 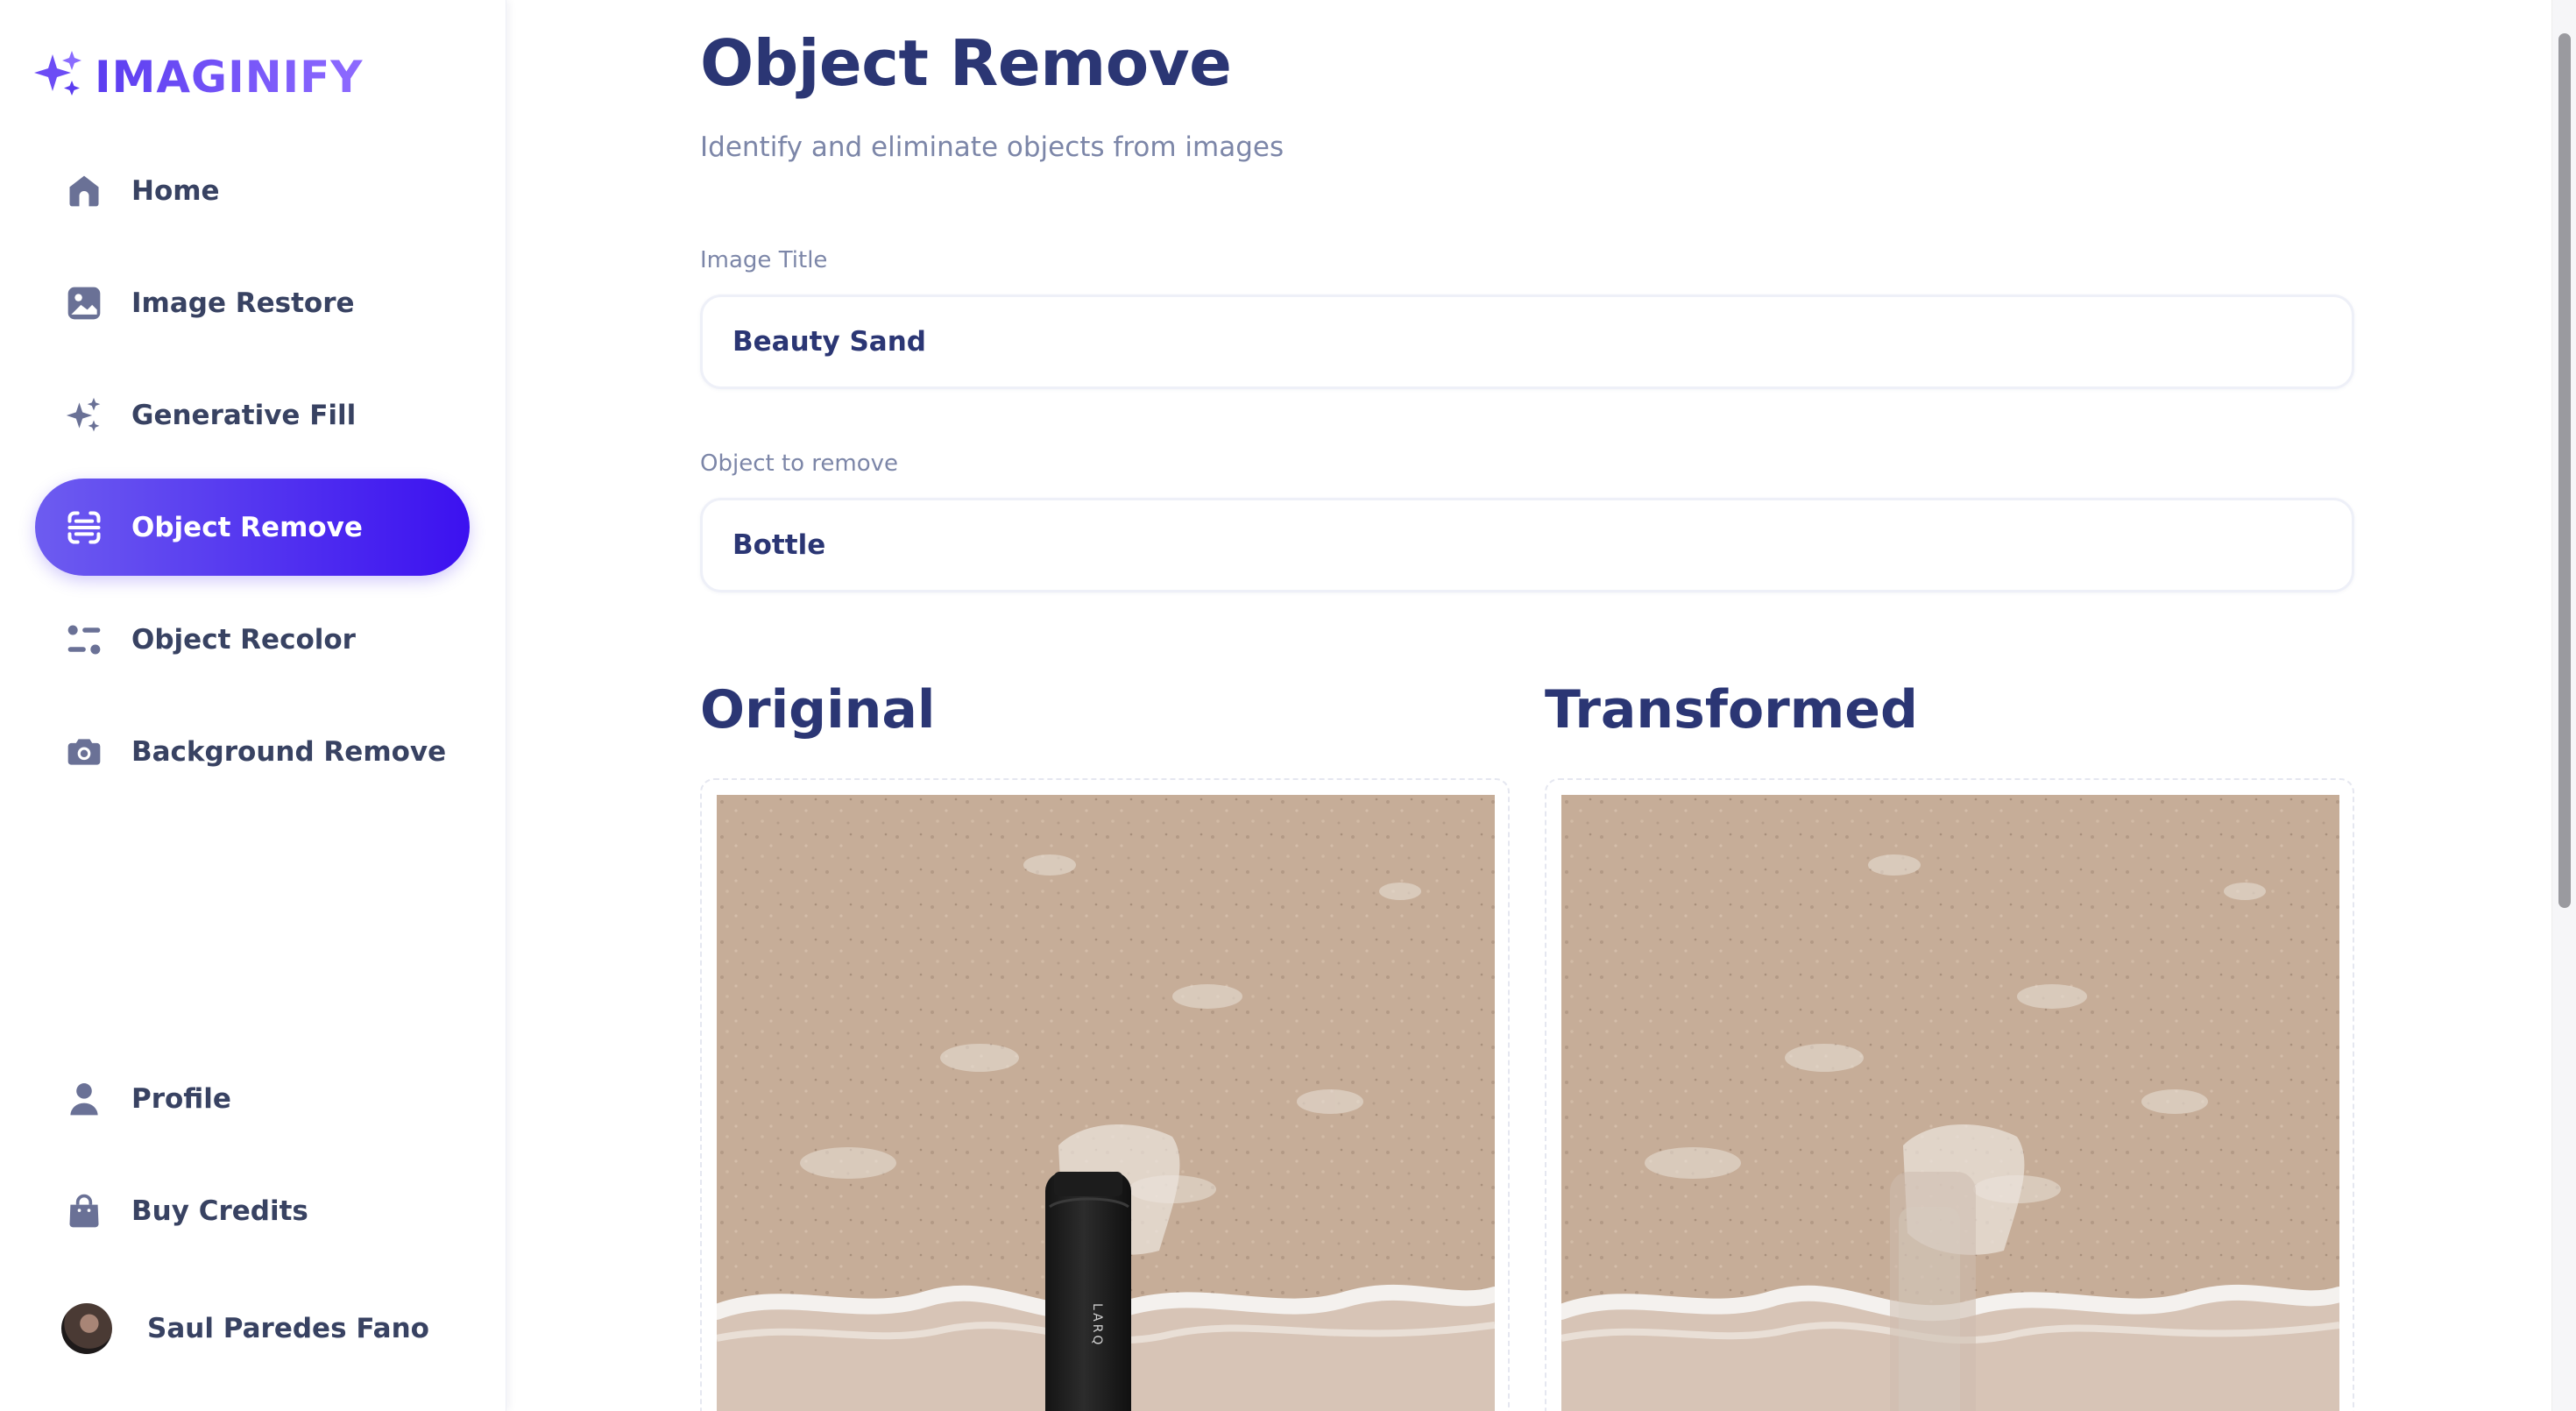 What do you see at coordinates (59, 77) in the screenshot?
I see `sparkles-logo-icon` at bounding box center [59, 77].